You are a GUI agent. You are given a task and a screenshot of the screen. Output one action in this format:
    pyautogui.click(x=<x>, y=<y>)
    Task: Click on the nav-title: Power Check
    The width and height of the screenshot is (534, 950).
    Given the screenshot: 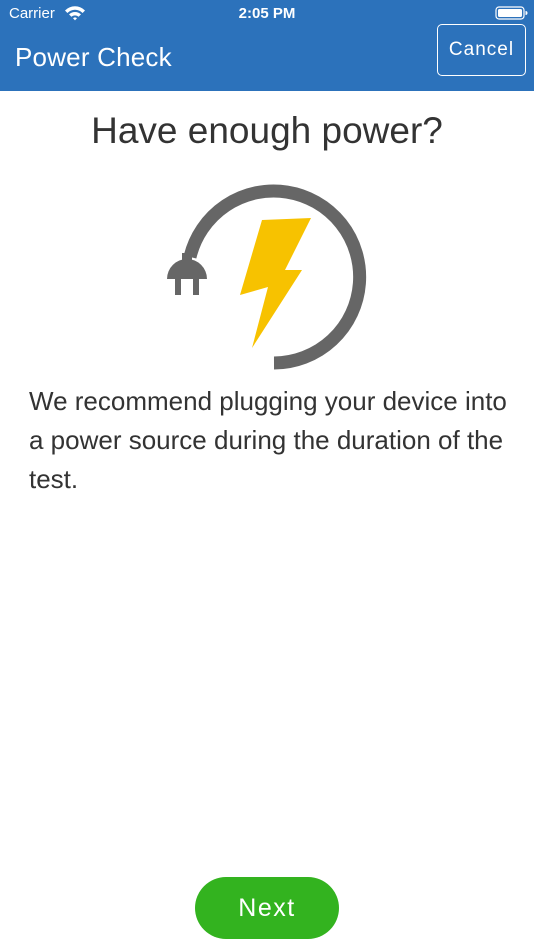 What is the action you would take?
    pyautogui.click(x=93, y=57)
    